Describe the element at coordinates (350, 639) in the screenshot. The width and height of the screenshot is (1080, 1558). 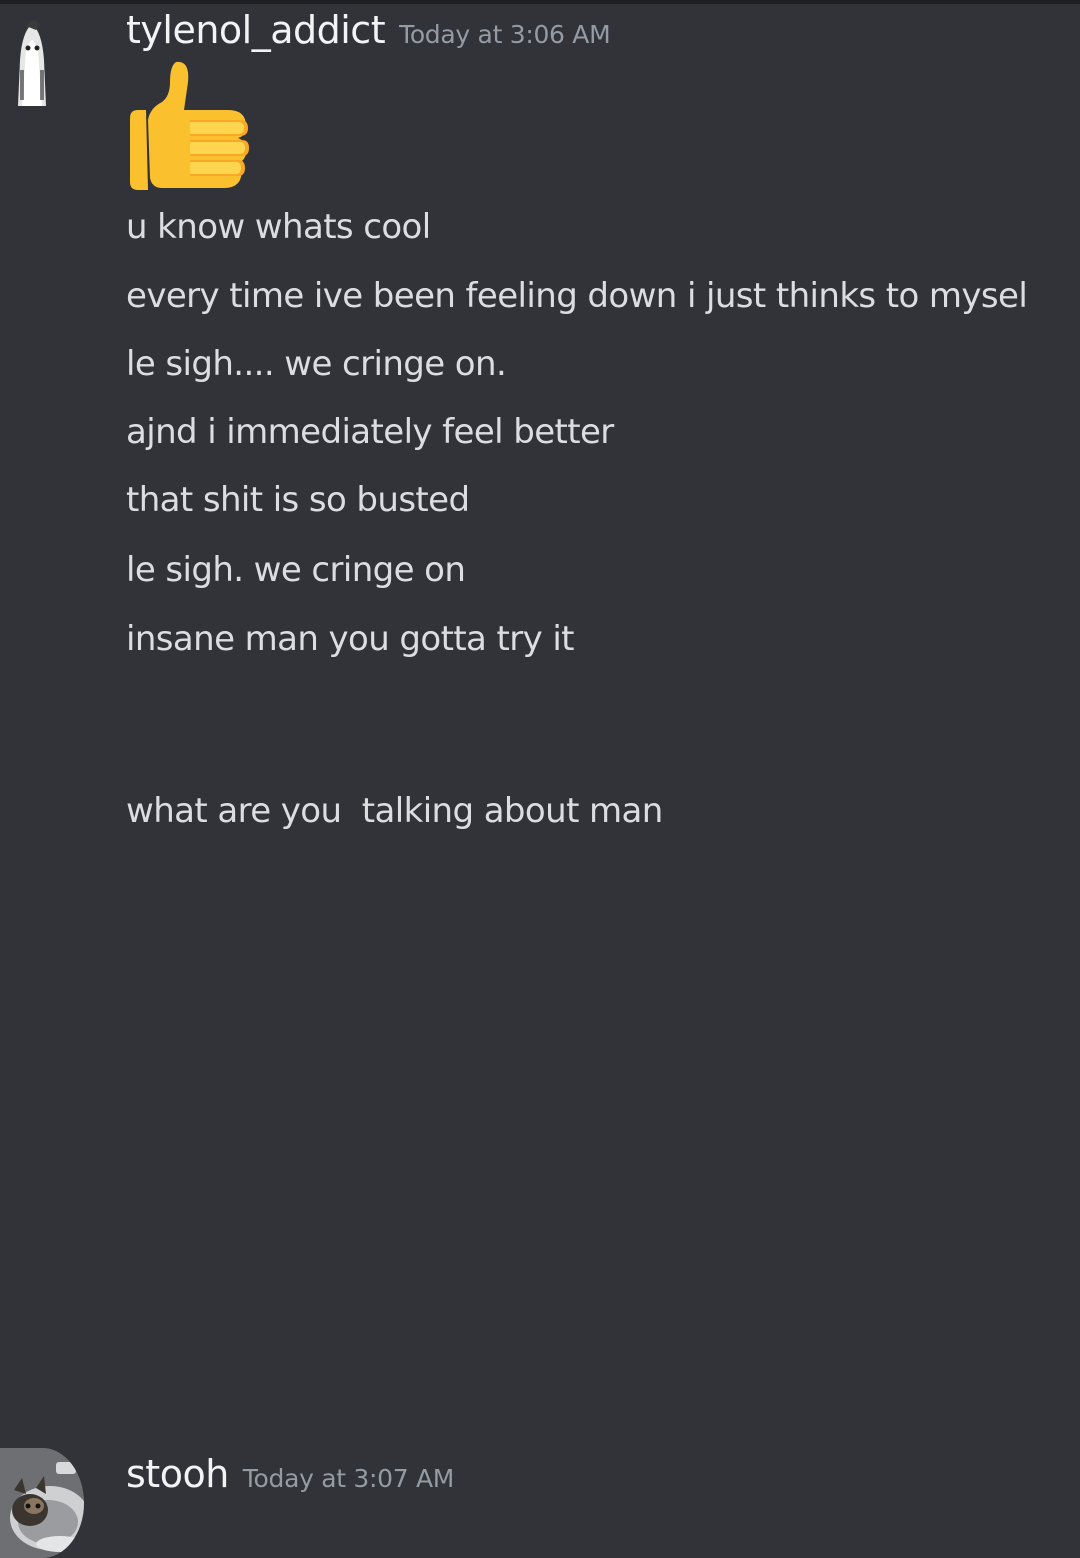
I see `message-line: insane man you gotta try it` at that location.